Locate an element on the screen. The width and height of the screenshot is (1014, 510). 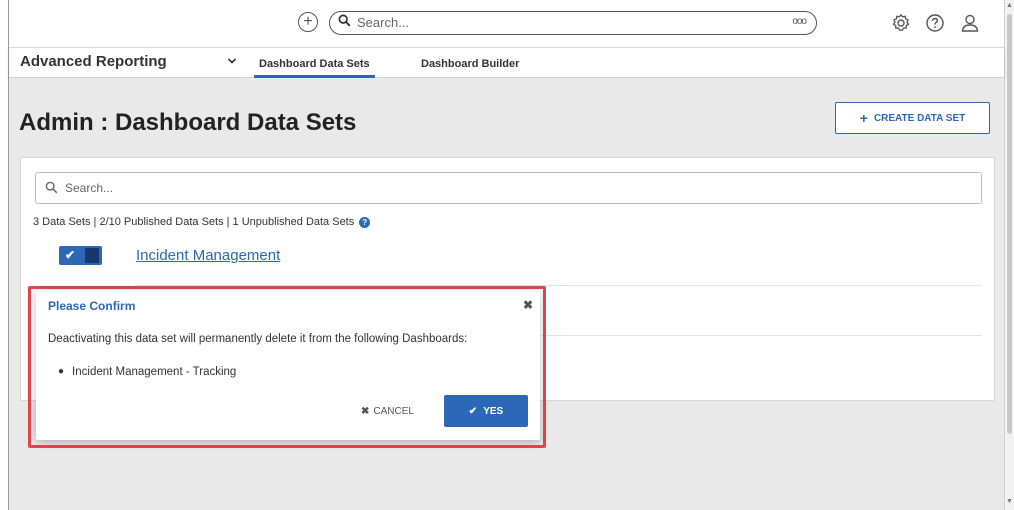
yes-label: YES is located at coordinates (493, 411).